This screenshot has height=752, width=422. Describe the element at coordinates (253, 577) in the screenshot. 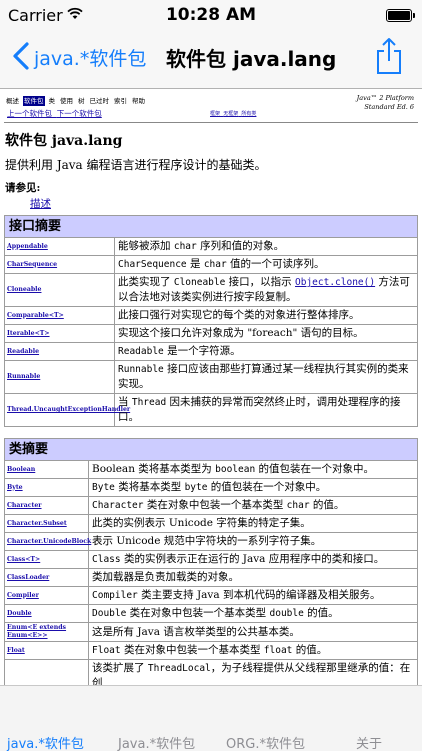

I see `class-description: 类加载器是负责加载类的对象。` at that location.